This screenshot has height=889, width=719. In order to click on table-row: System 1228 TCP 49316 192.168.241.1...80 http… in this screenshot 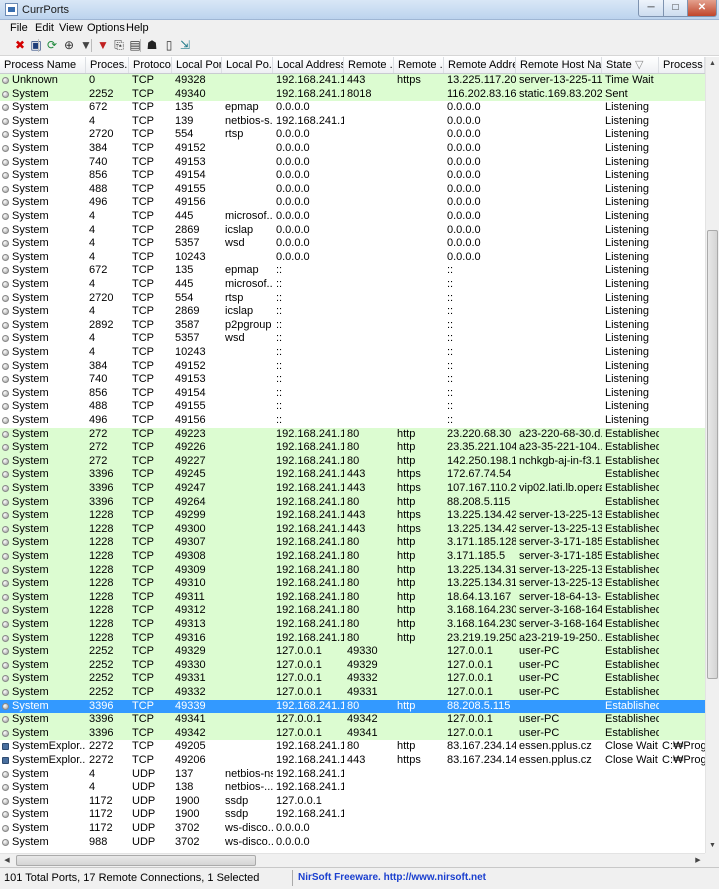, I will do `click(352, 638)`.